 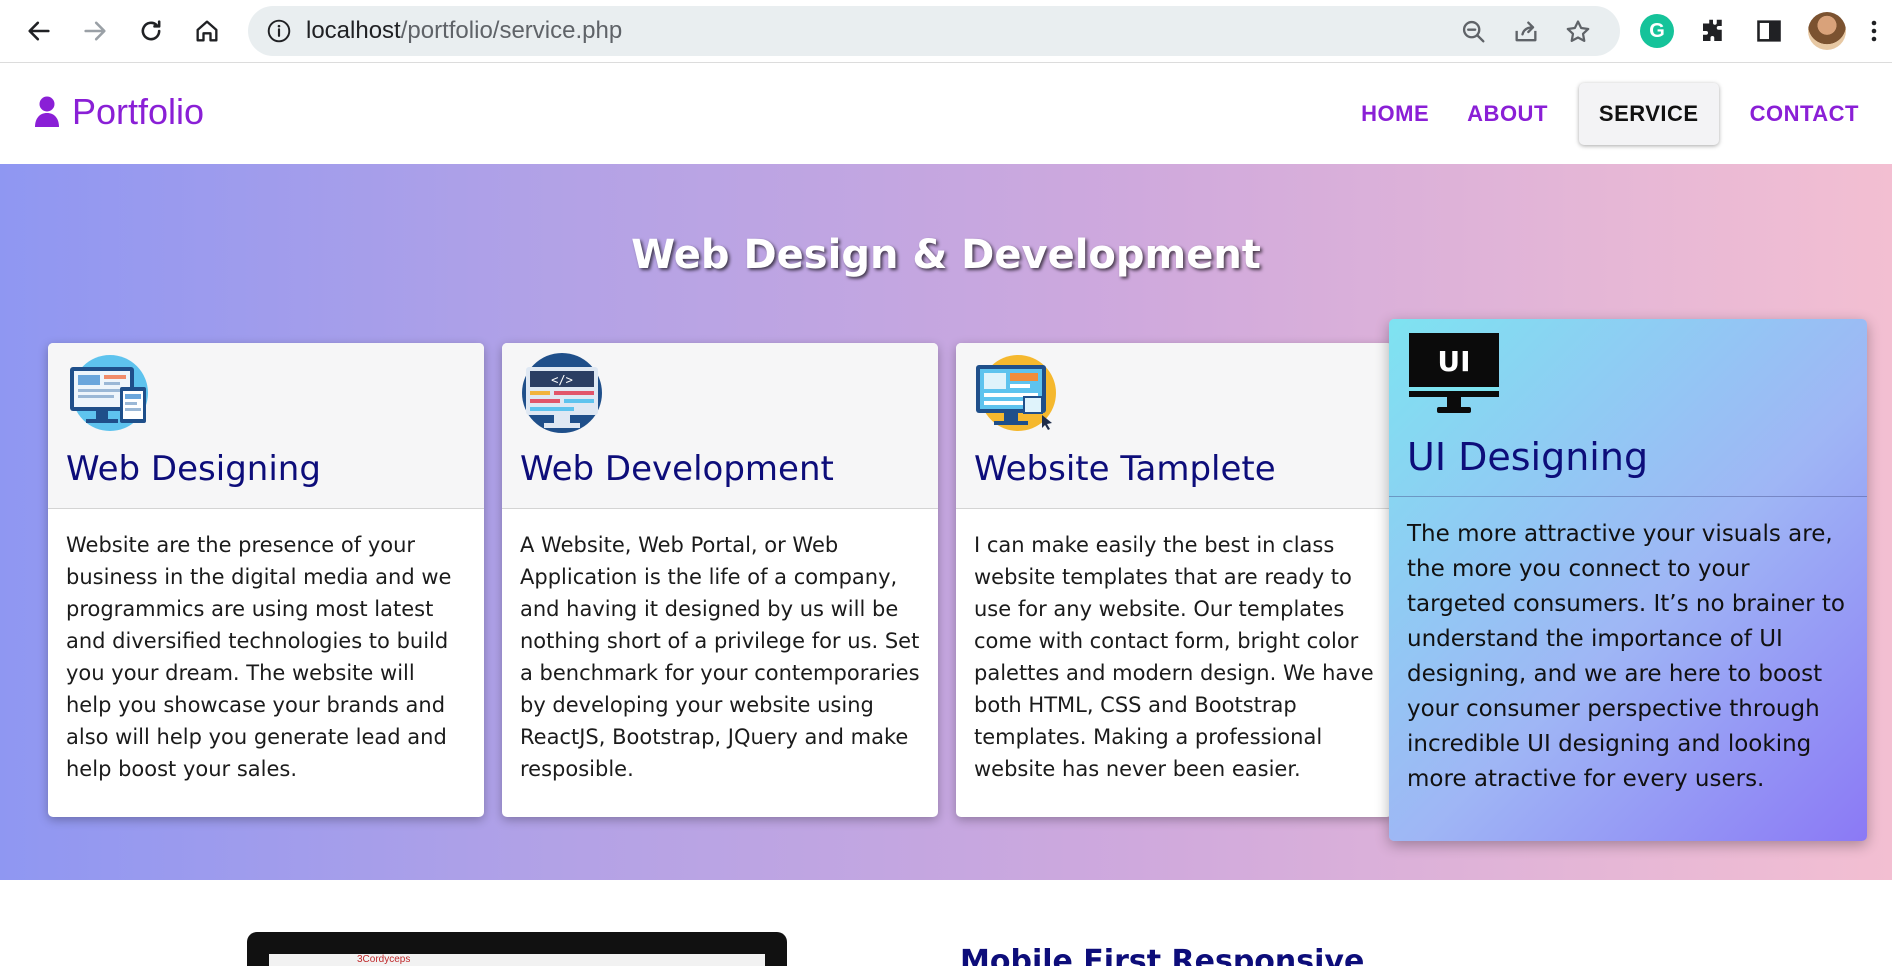 I want to click on main-nav: HOME ABOUT SERVICE CONTACT, so click(x=1610, y=114).